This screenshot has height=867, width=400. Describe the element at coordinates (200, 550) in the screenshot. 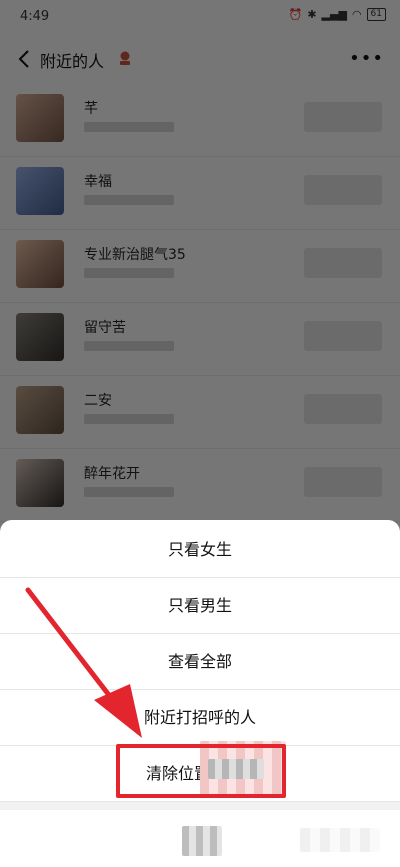

I see `only-female-option: 只看女生` at that location.